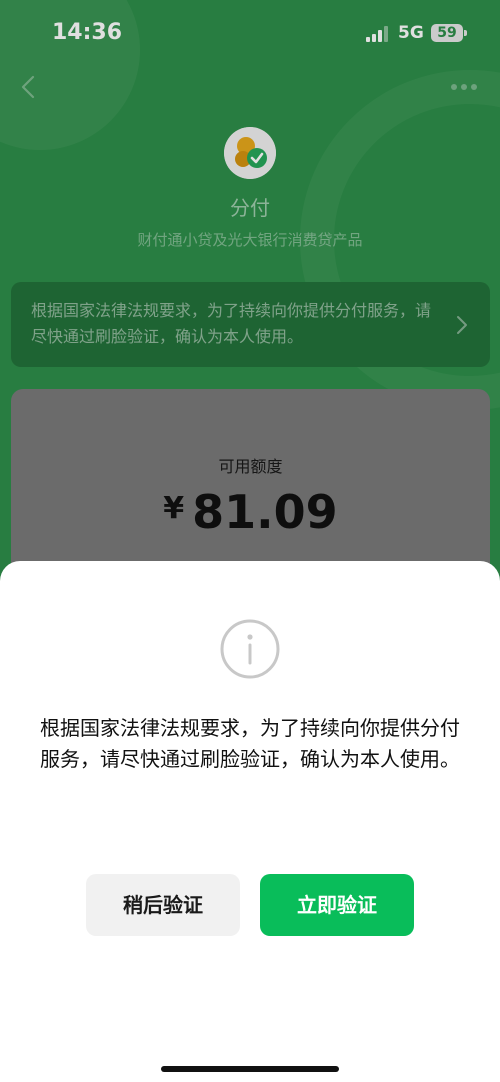 This screenshot has height=1082, width=500. I want to click on verify-later-button: 稍后验证, so click(163, 905).